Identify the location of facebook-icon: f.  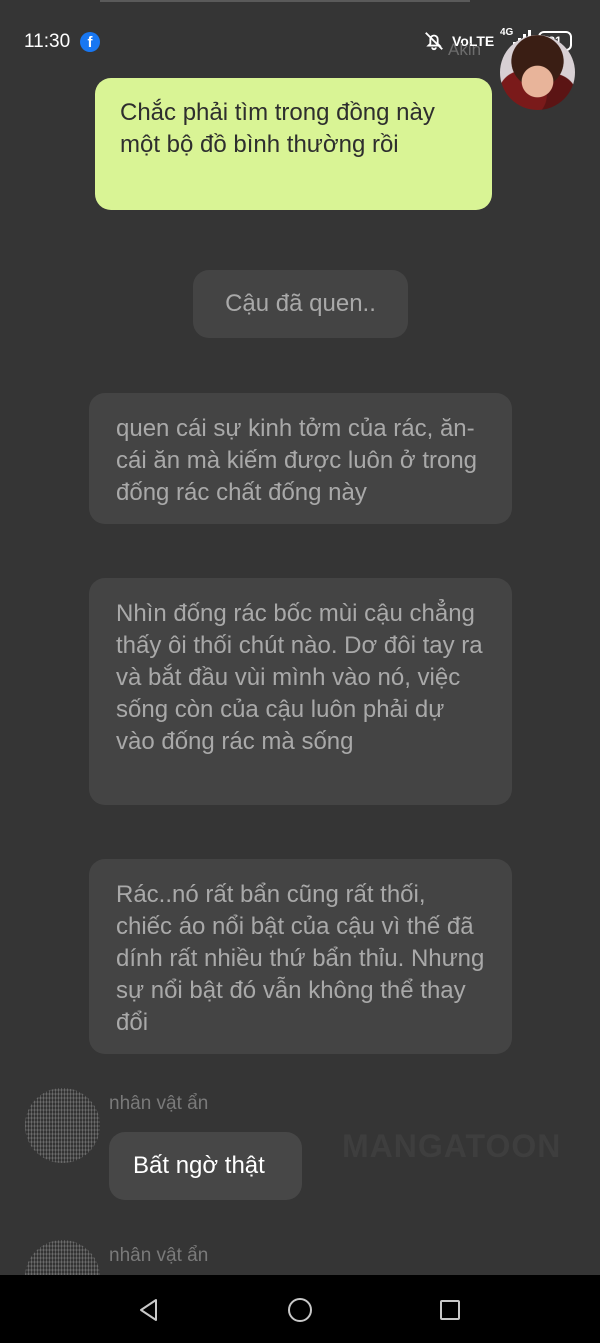
(90, 42).